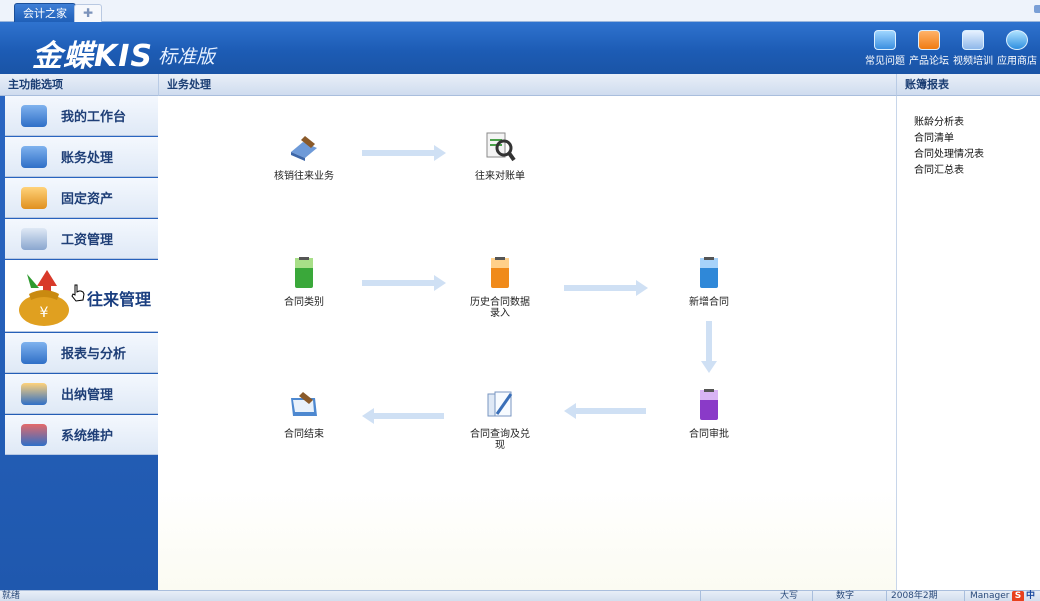 This screenshot has width=1040, height=601. I want to click on node-label: 核销往来业务, so click(304, 176).